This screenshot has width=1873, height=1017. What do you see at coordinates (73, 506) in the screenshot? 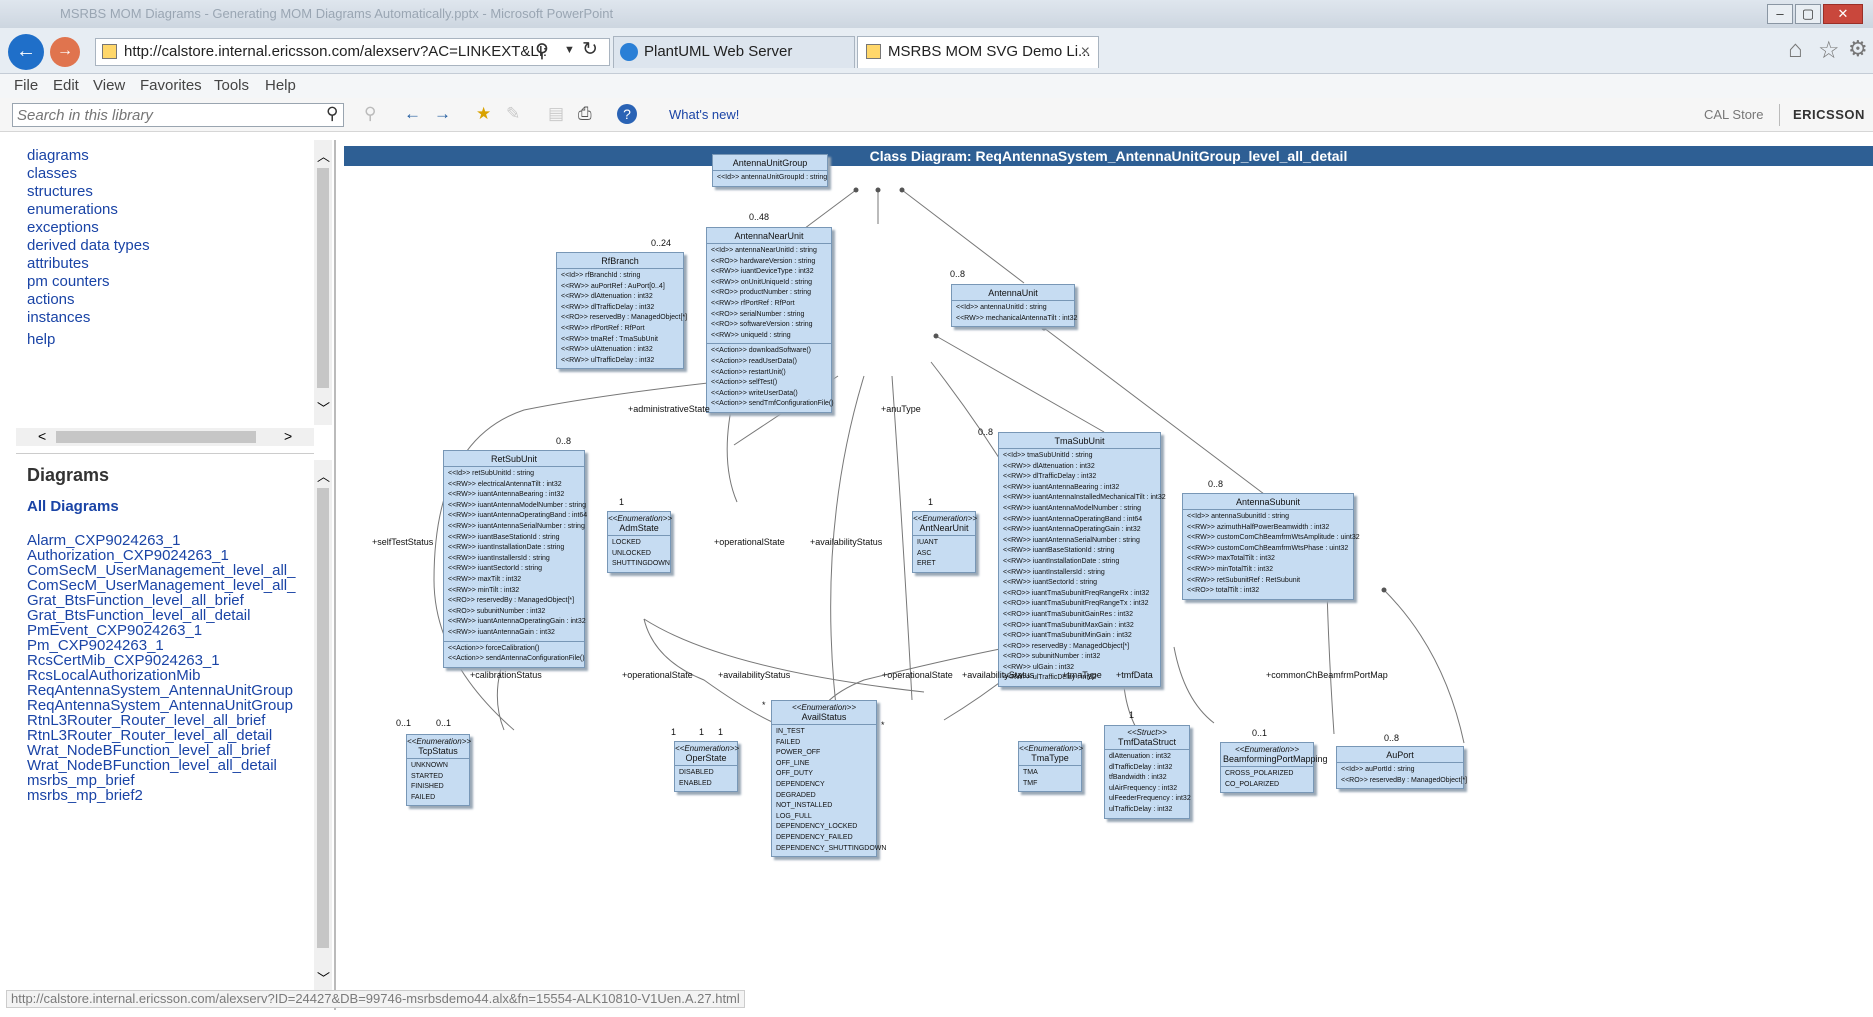
I see `link-all-diagrams: All Diagrams` at bounding box center [73, 506].